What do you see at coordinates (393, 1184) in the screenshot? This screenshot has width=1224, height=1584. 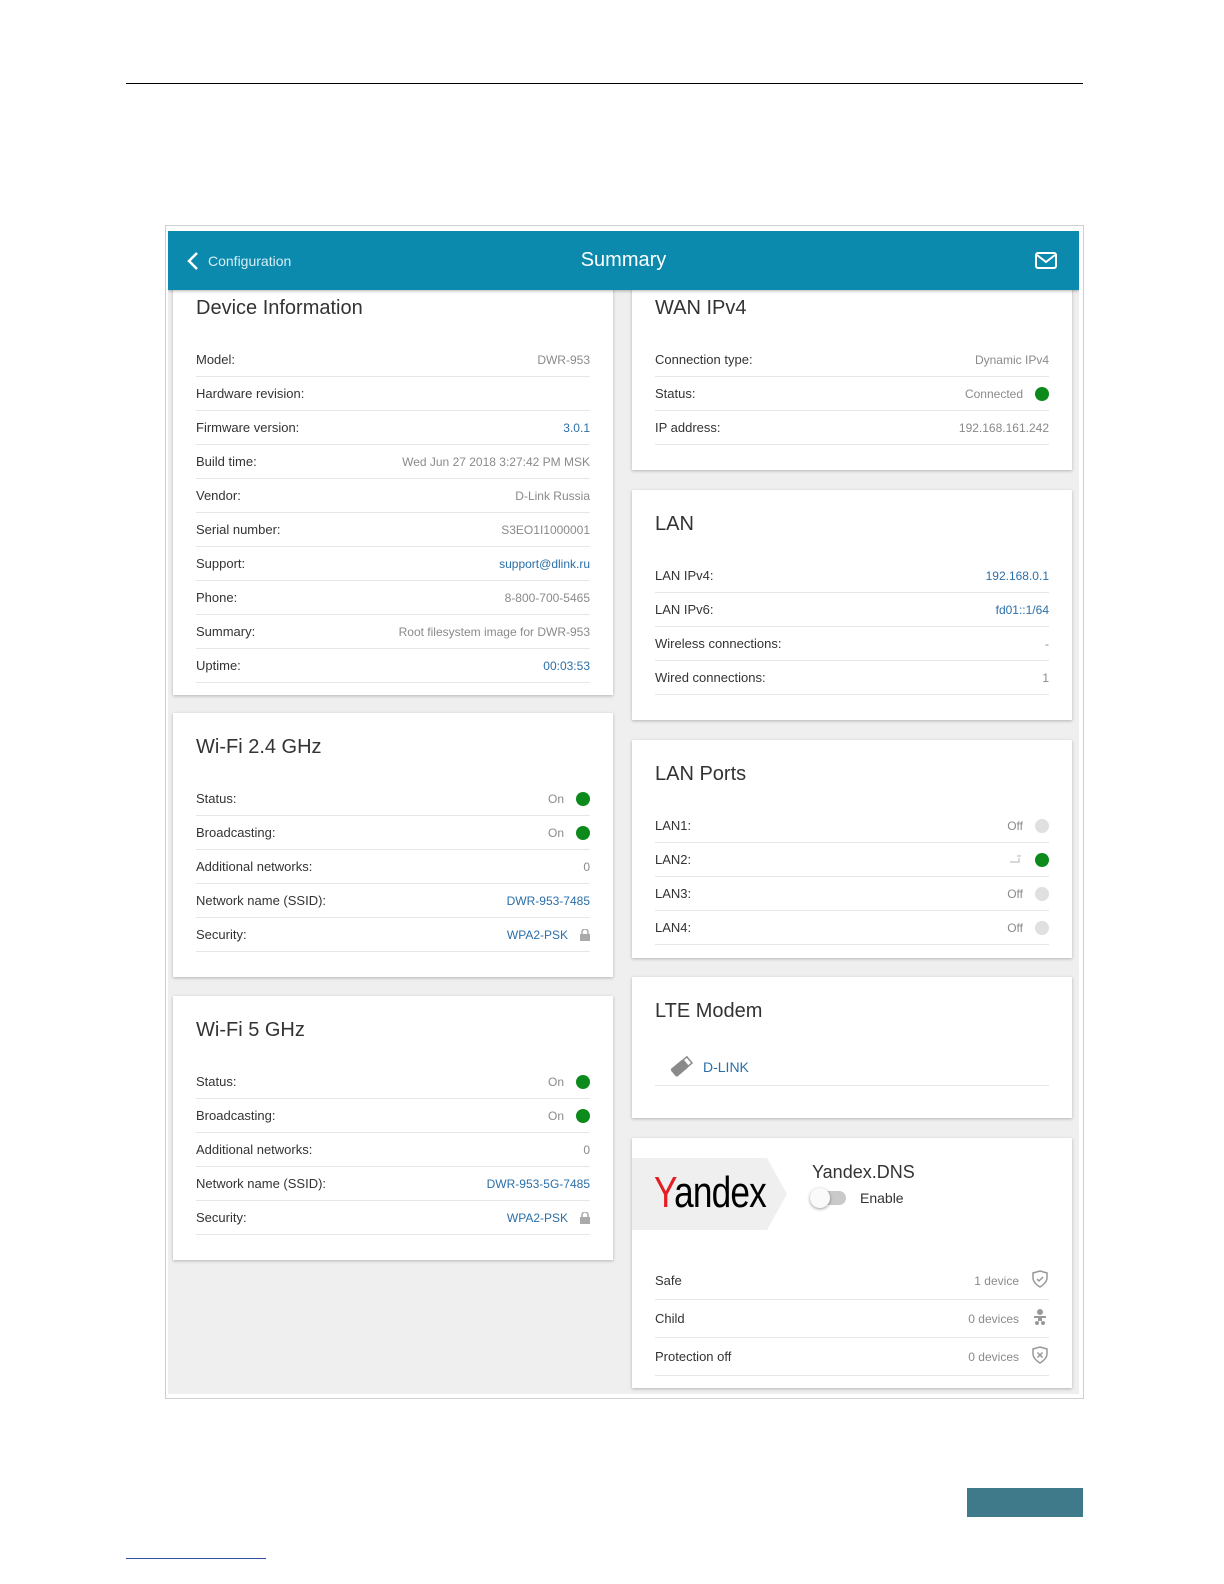 I see `info-row: Network name (SSID): DWR-953-5G-7485` at bounding box center [393, 1184].